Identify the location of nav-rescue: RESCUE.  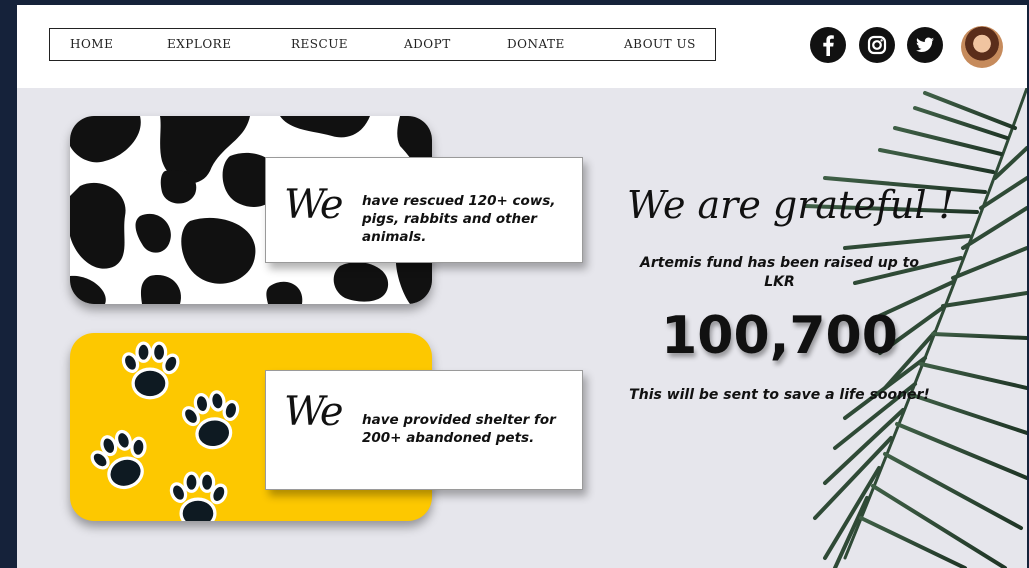
(319, 44).